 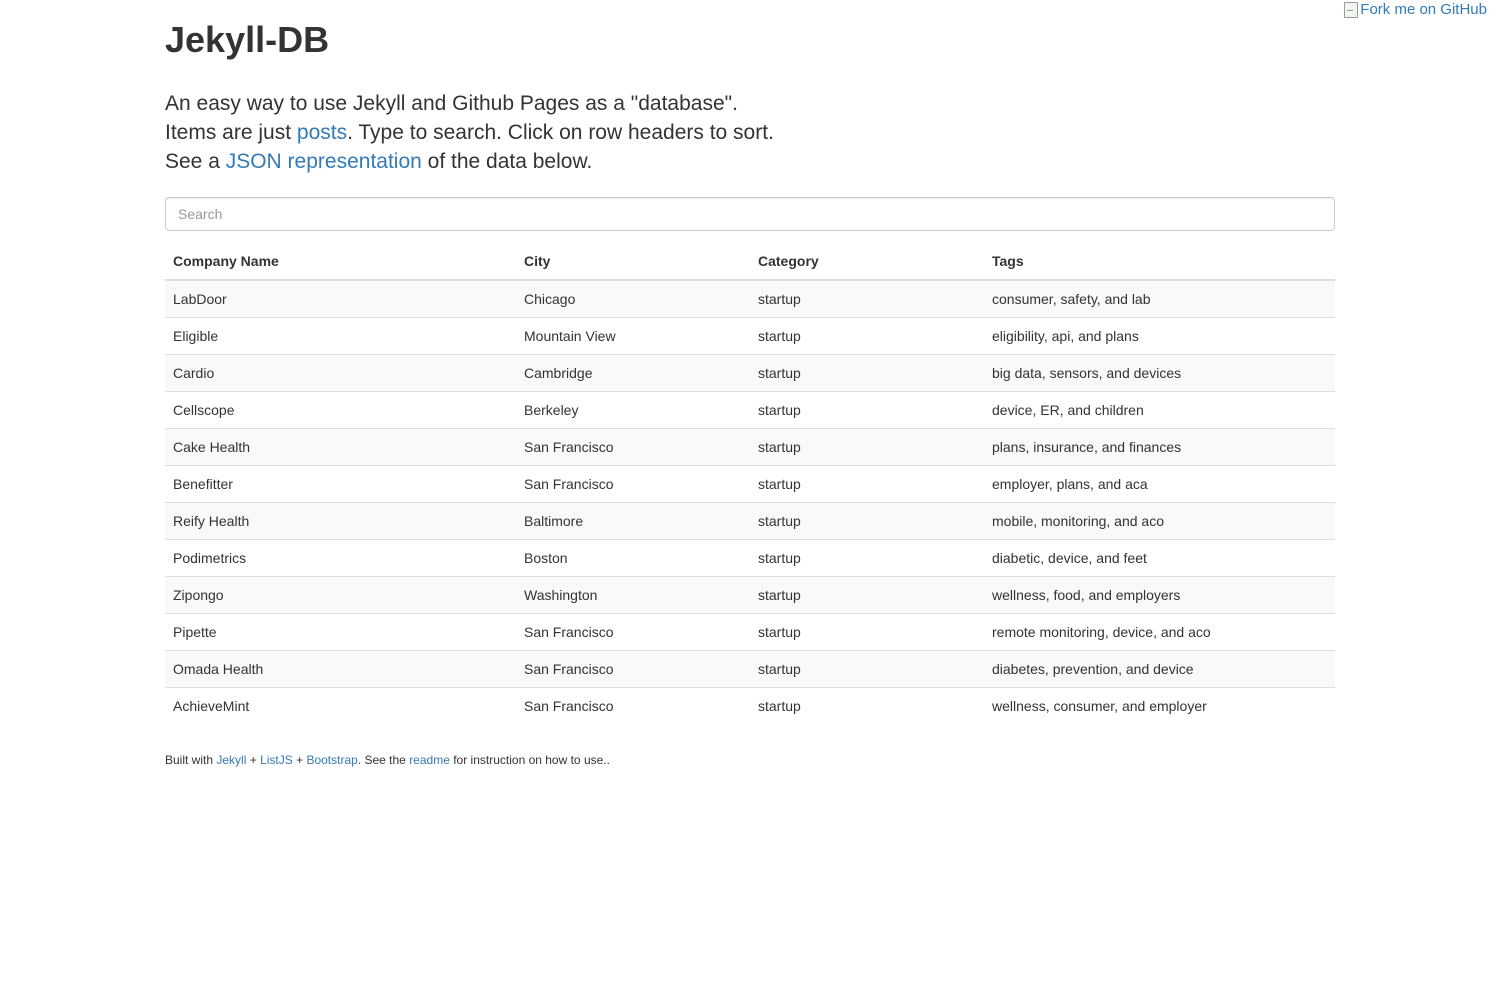 I want to click on cell-tags: diabetic, device, and feet, so click(x=1159, y=558).